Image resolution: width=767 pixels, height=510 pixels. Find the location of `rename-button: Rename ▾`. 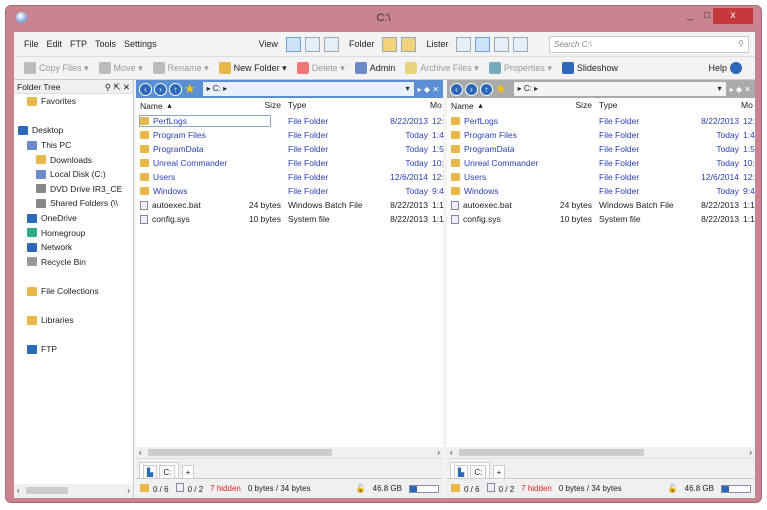

rename-button: Rename ▾ is located at coordinates (180, 68).